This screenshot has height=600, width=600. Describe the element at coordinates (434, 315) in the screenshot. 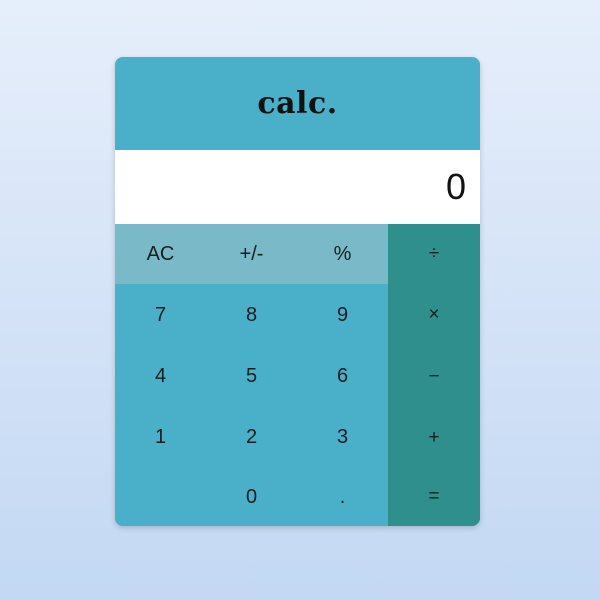

I see `multiply-button: ×` at that location.